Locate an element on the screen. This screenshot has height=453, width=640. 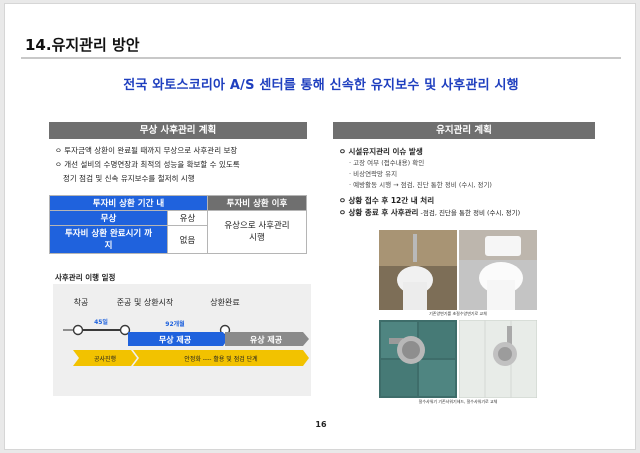
right-subitem-3-text: 예방활동 시행 → 점검, 진단 통한 정비 (수시, 정기) is located at coordinates (422, 185).